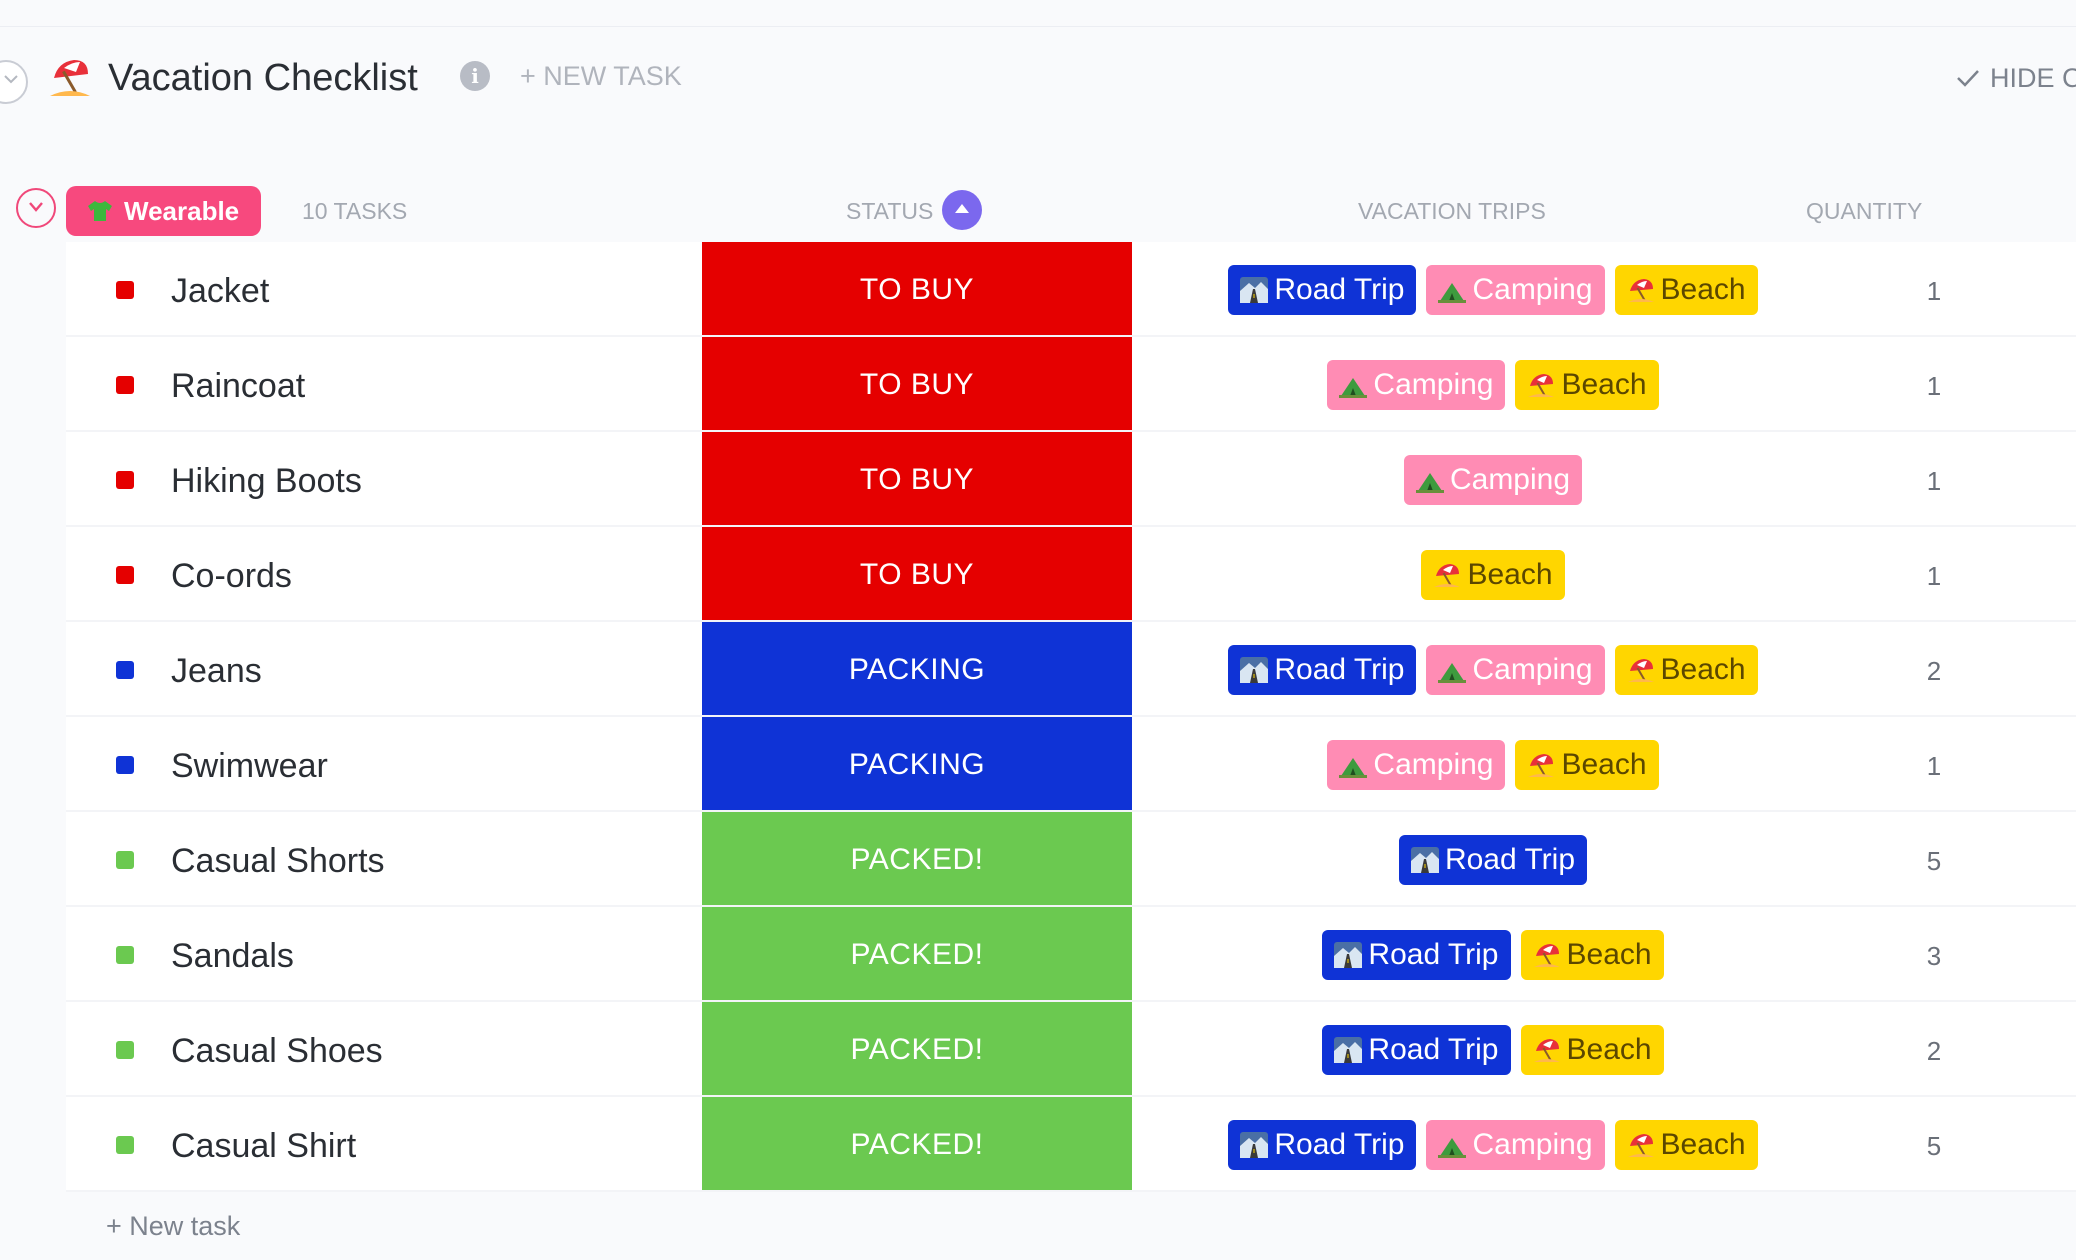 Image resolution: width=2076 pixels, height=1260 pixels. What do you see at coordinates (601, 76) in the screenshot?
I see `new-task-button: + NEW TASK` at bounding box center [601, 76].